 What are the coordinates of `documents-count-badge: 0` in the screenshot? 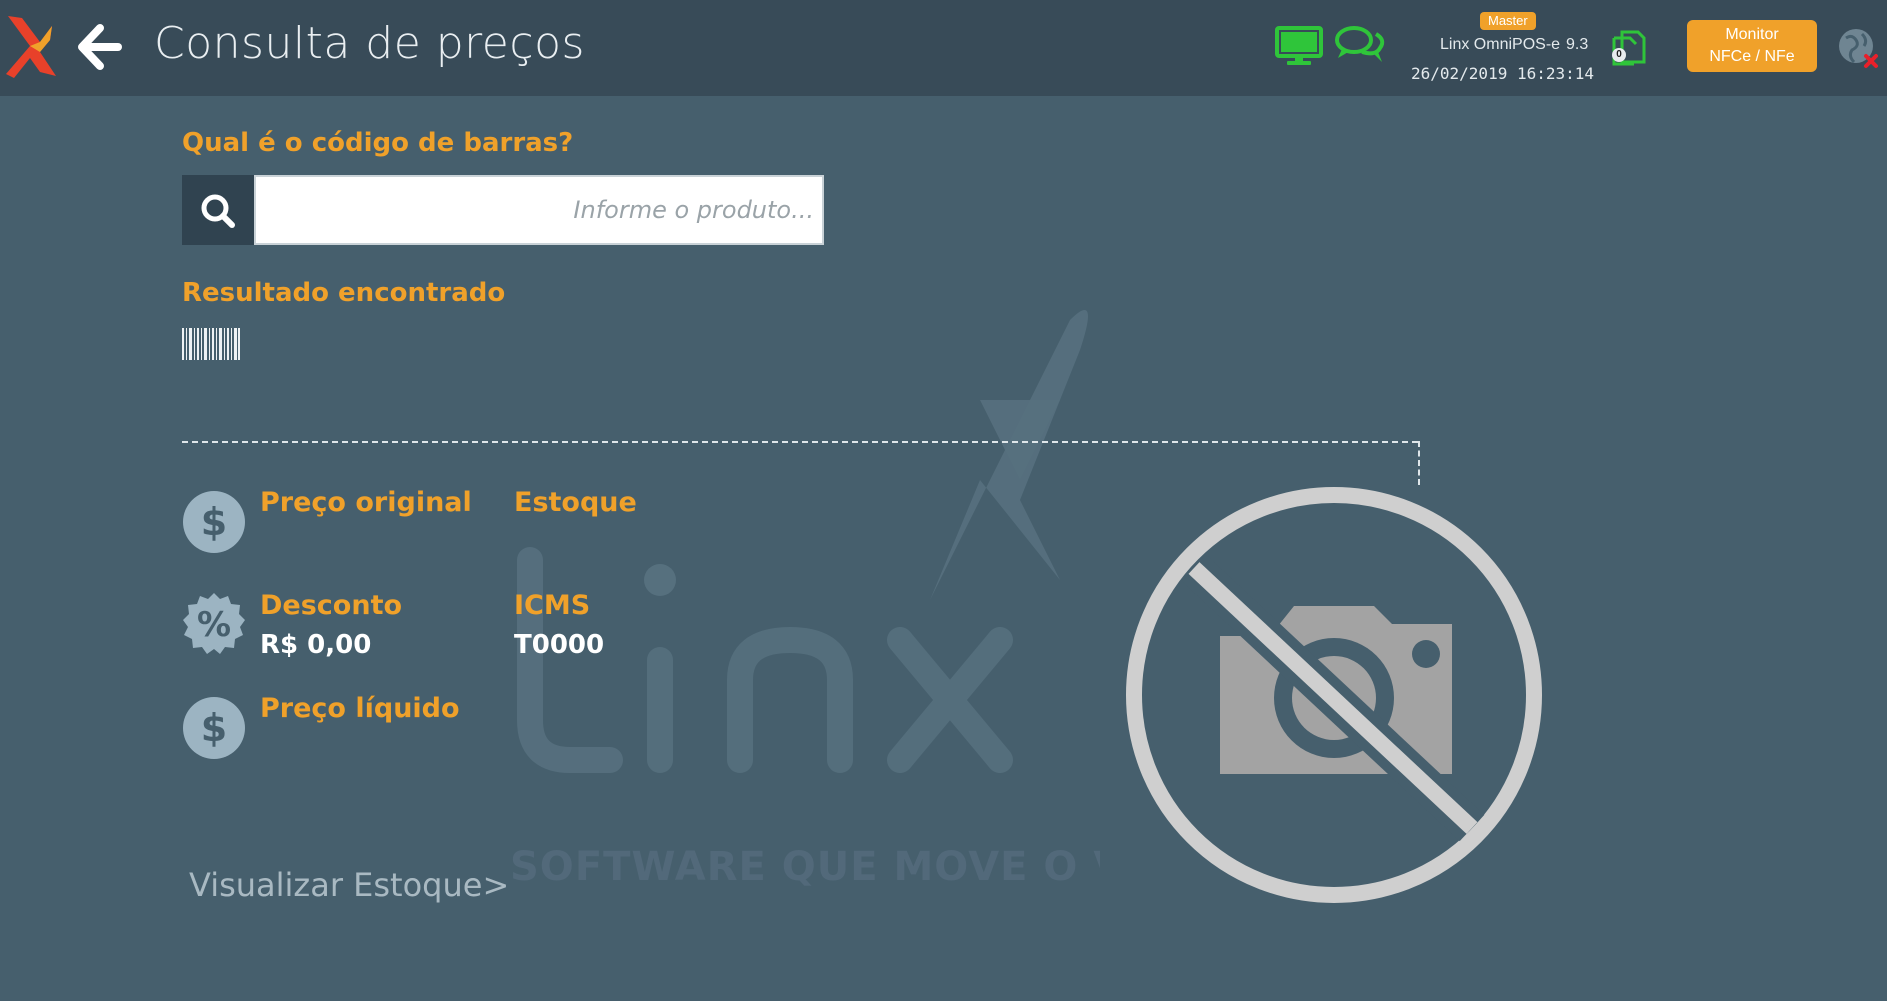 It's located at (1619, 55).